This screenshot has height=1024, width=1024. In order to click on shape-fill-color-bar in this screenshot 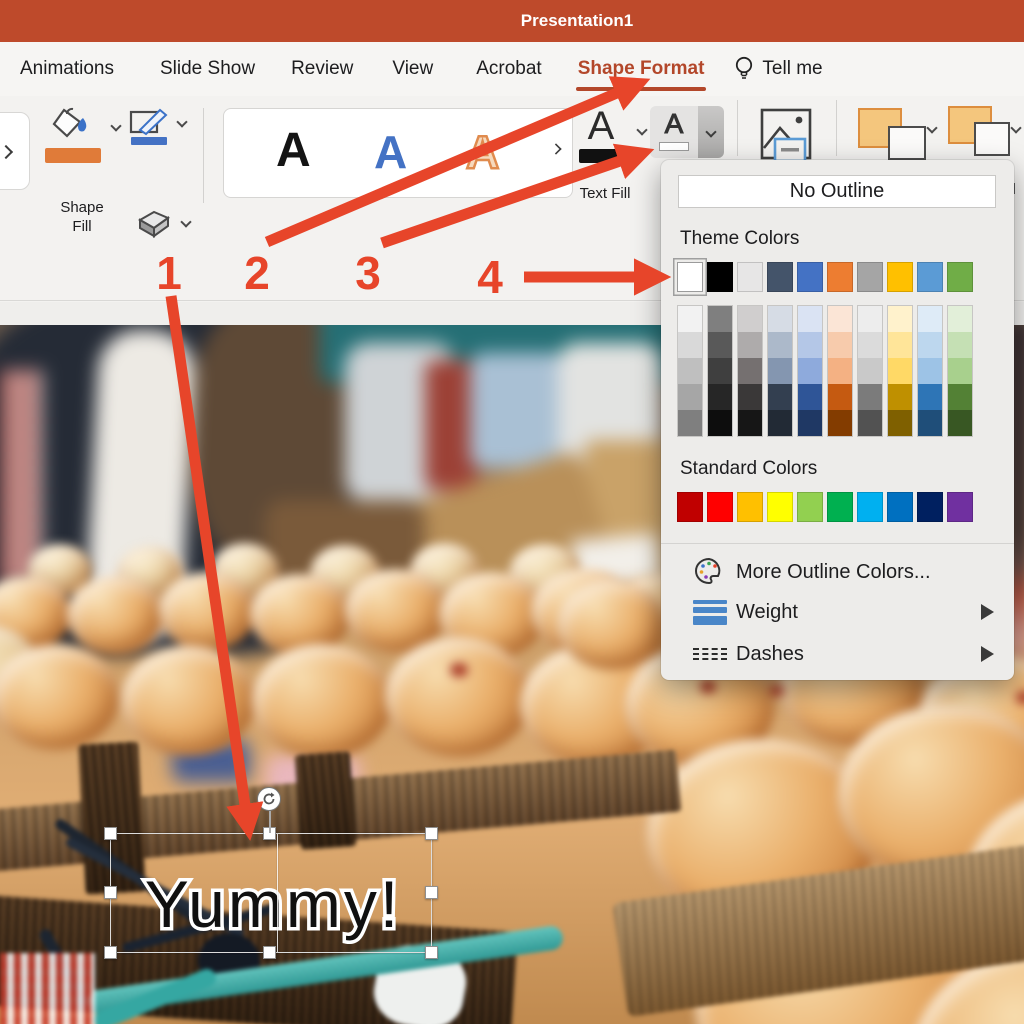, I will do `click(73, 155)`.